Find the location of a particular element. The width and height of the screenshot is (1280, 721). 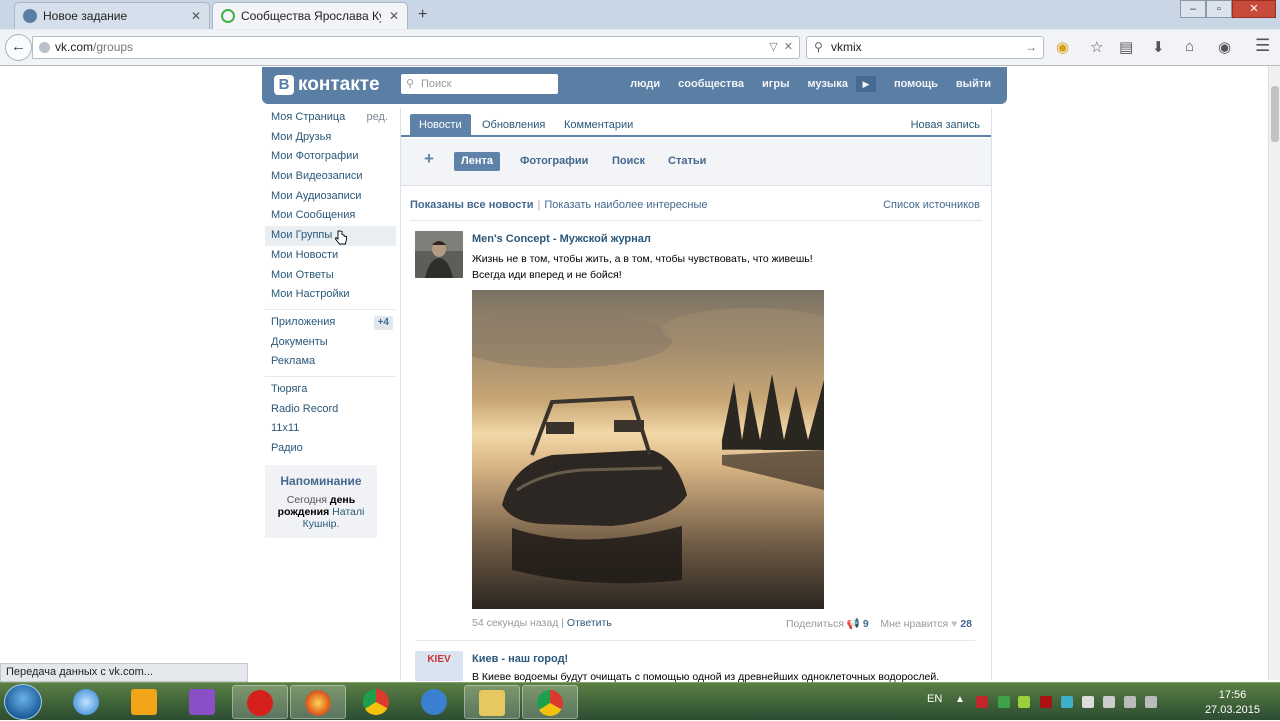

sources-list-link: Список источников is located at coordinates (931, 205).